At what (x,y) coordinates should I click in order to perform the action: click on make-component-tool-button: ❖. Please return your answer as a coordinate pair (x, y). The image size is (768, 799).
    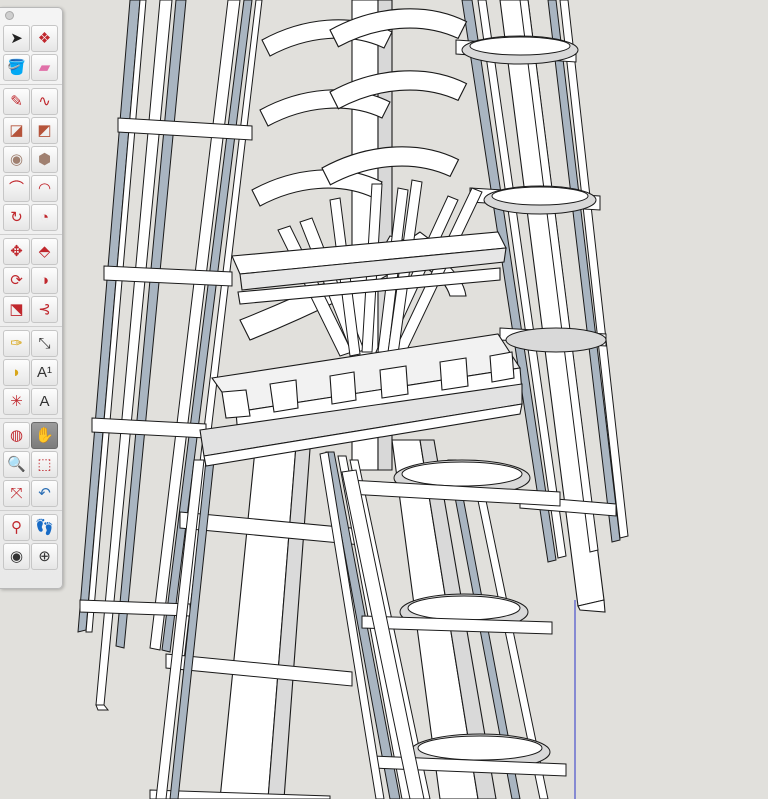
    Looking at the image, I should click on (44, 38).